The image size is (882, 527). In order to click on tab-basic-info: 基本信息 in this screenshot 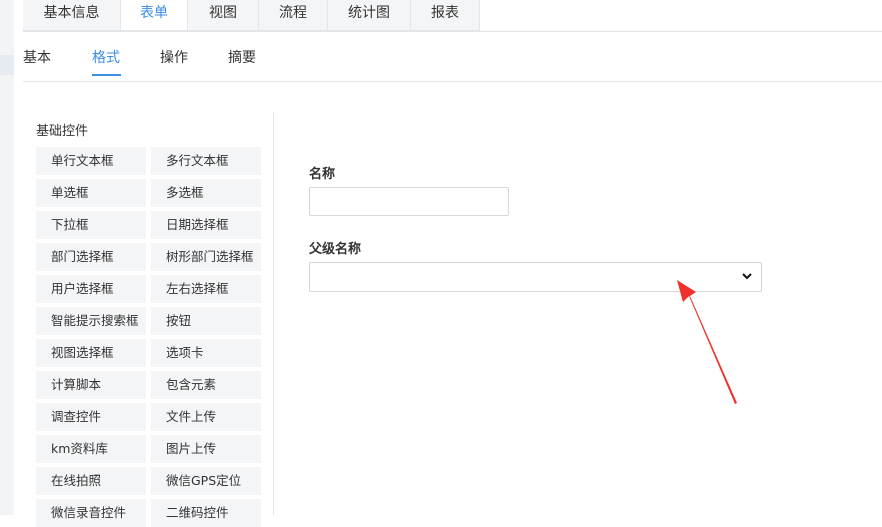, I will do `click(72, 15)`.